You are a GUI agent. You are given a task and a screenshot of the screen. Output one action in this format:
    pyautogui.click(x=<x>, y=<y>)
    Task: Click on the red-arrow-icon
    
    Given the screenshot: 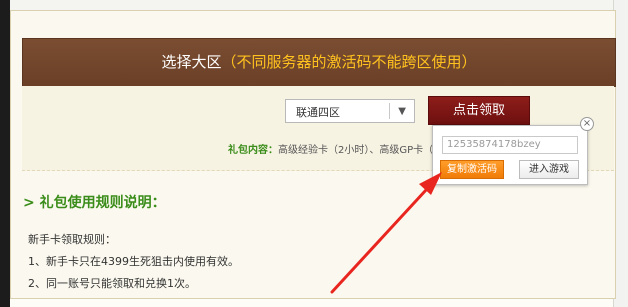 What is the action you would take?
    pyautogui.click(x=386, y=233)
    